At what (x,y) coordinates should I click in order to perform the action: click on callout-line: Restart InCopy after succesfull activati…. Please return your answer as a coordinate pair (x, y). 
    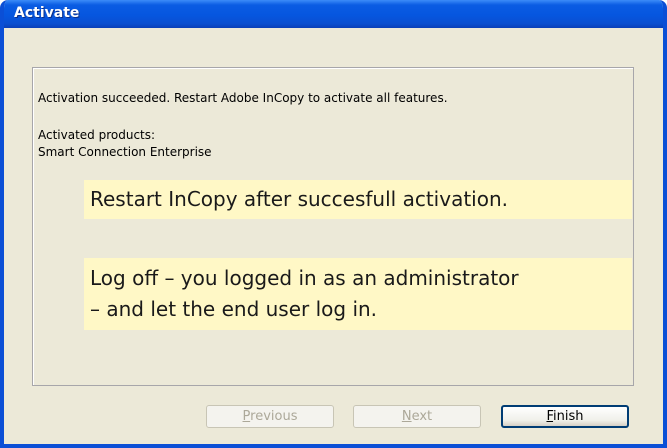
    Looking at the image, I should click on (299, 199).